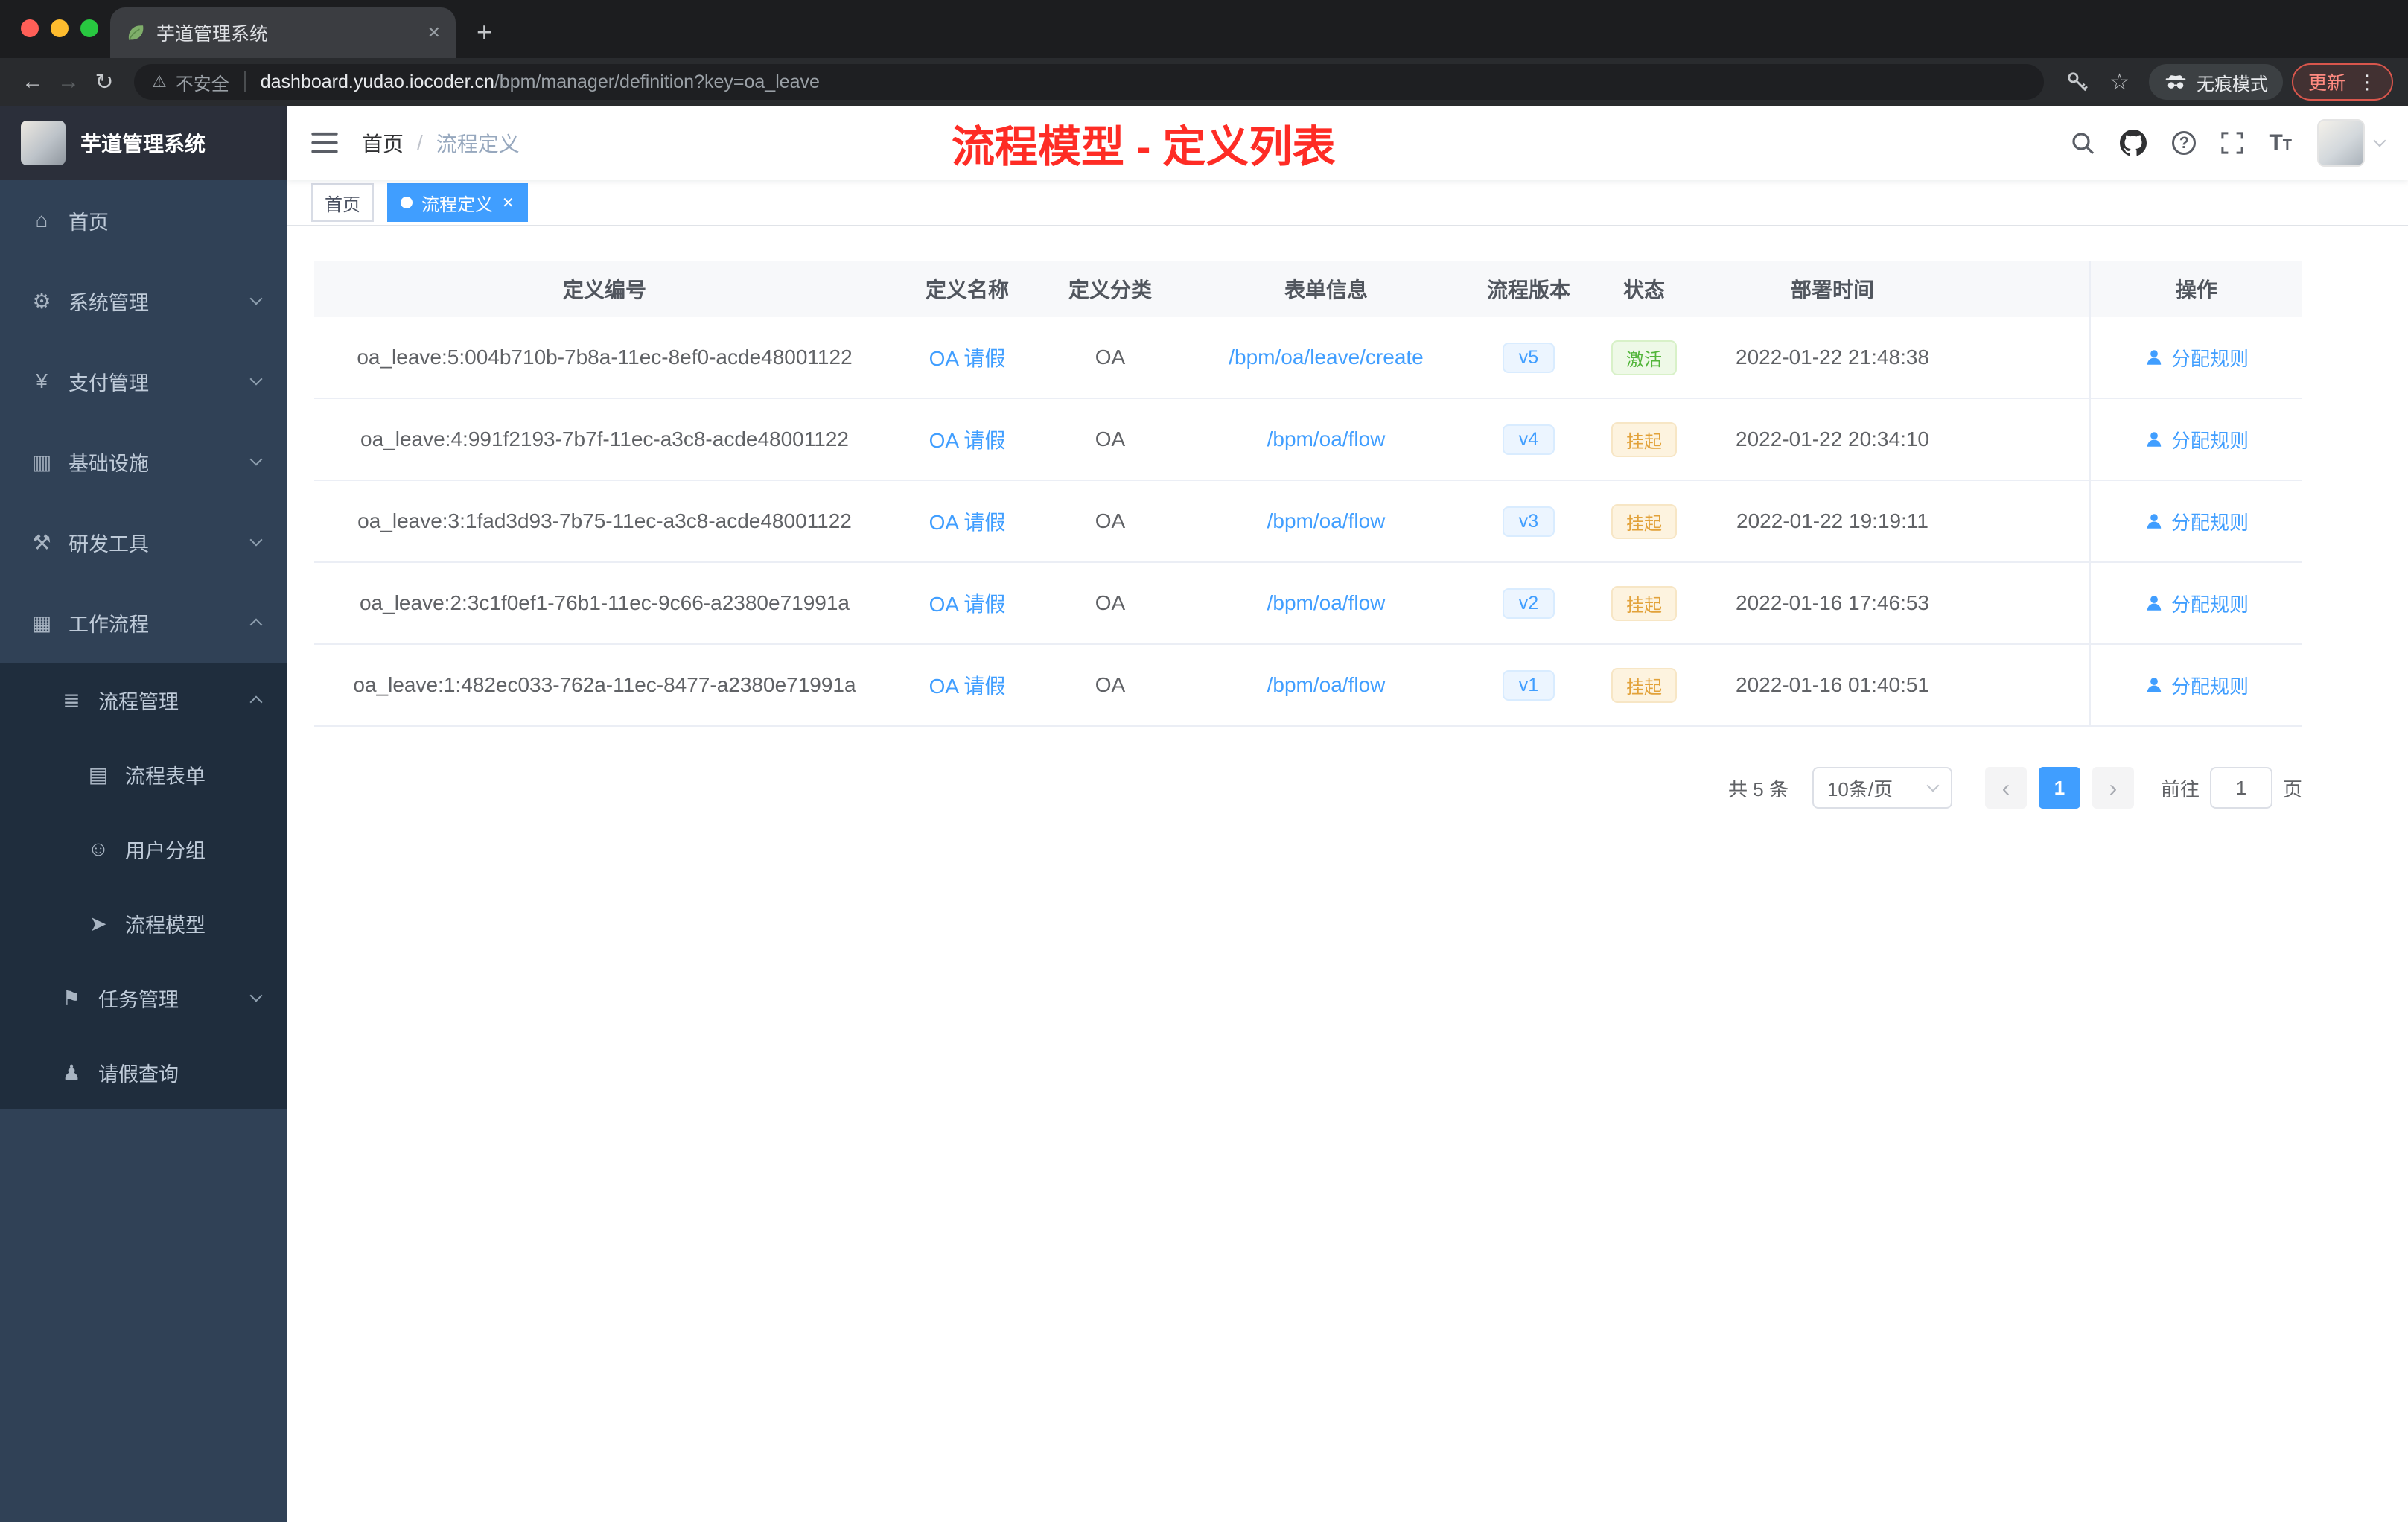 The image size is (2408, 1522). Describe the element at coordinates (2077, 82) in the screenshot. I see `key-icon` at that location.